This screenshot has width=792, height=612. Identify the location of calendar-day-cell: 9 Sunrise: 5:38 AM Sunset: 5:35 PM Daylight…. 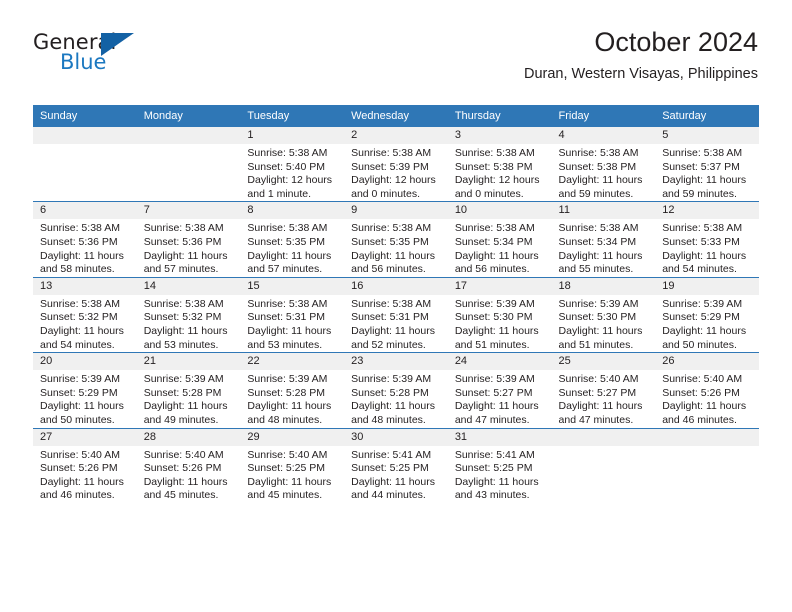
(396, 239).